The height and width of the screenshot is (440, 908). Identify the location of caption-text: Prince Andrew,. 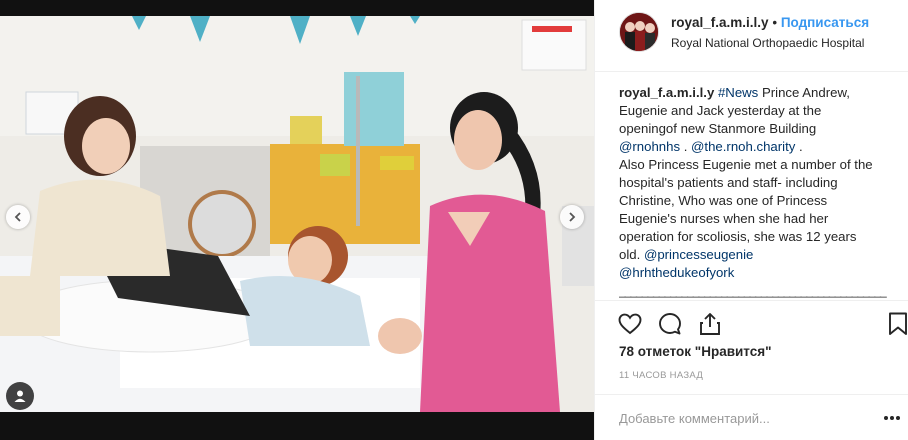
(804, 92).